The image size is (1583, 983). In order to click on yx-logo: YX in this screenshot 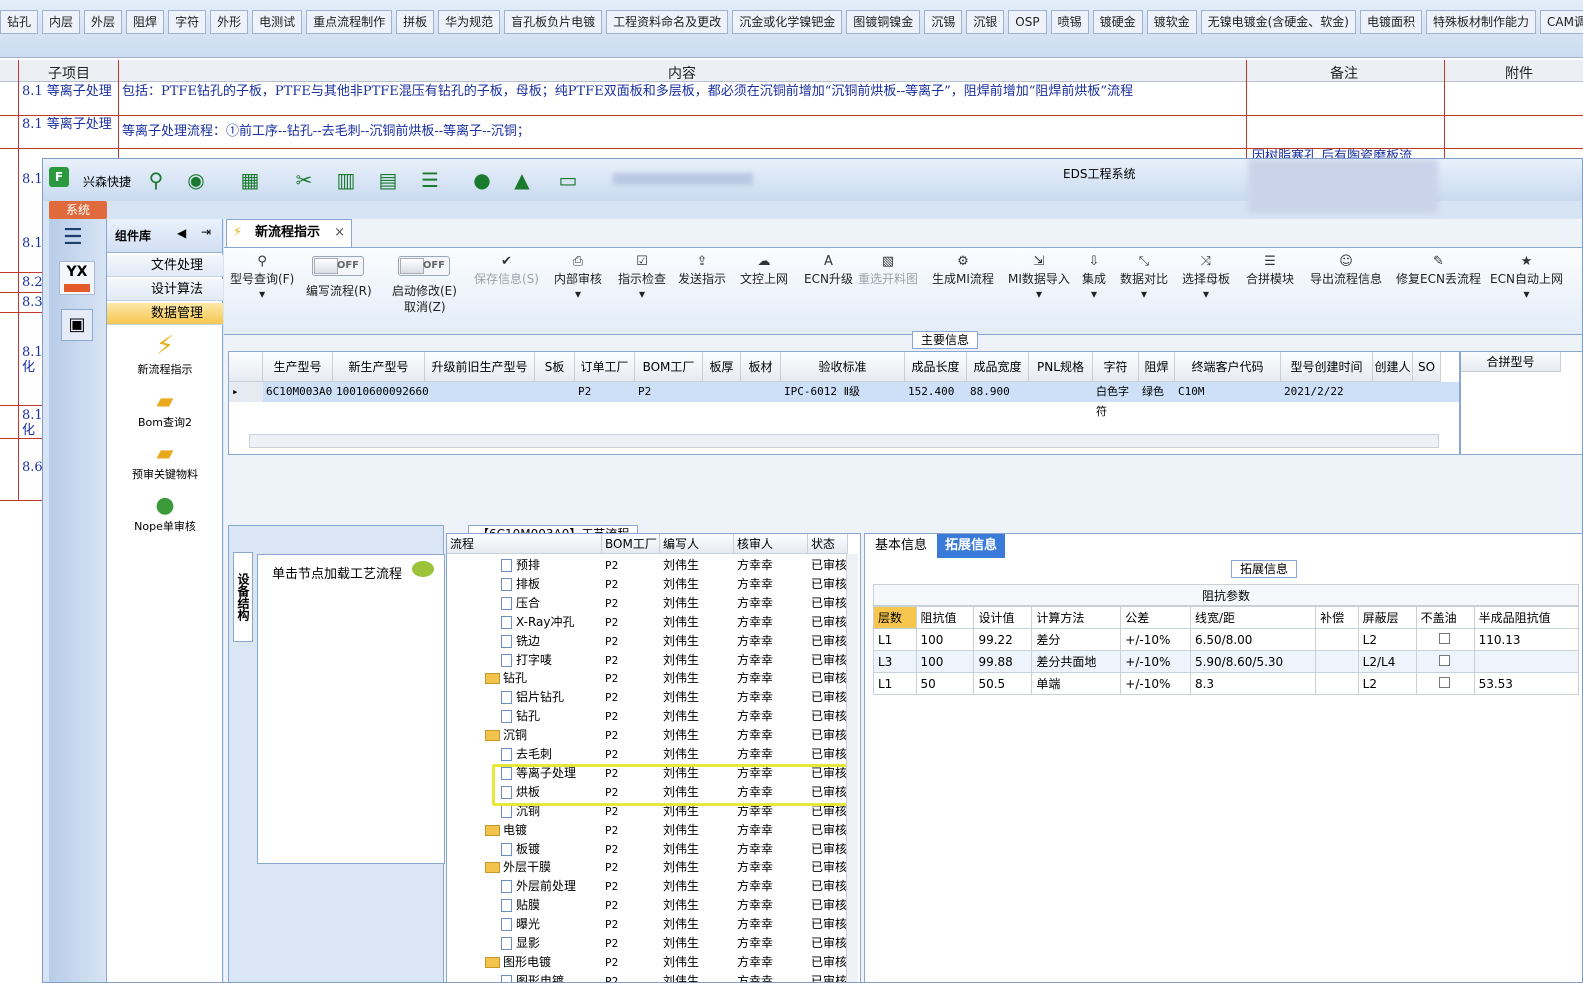, I will do `click(77, 278)`.